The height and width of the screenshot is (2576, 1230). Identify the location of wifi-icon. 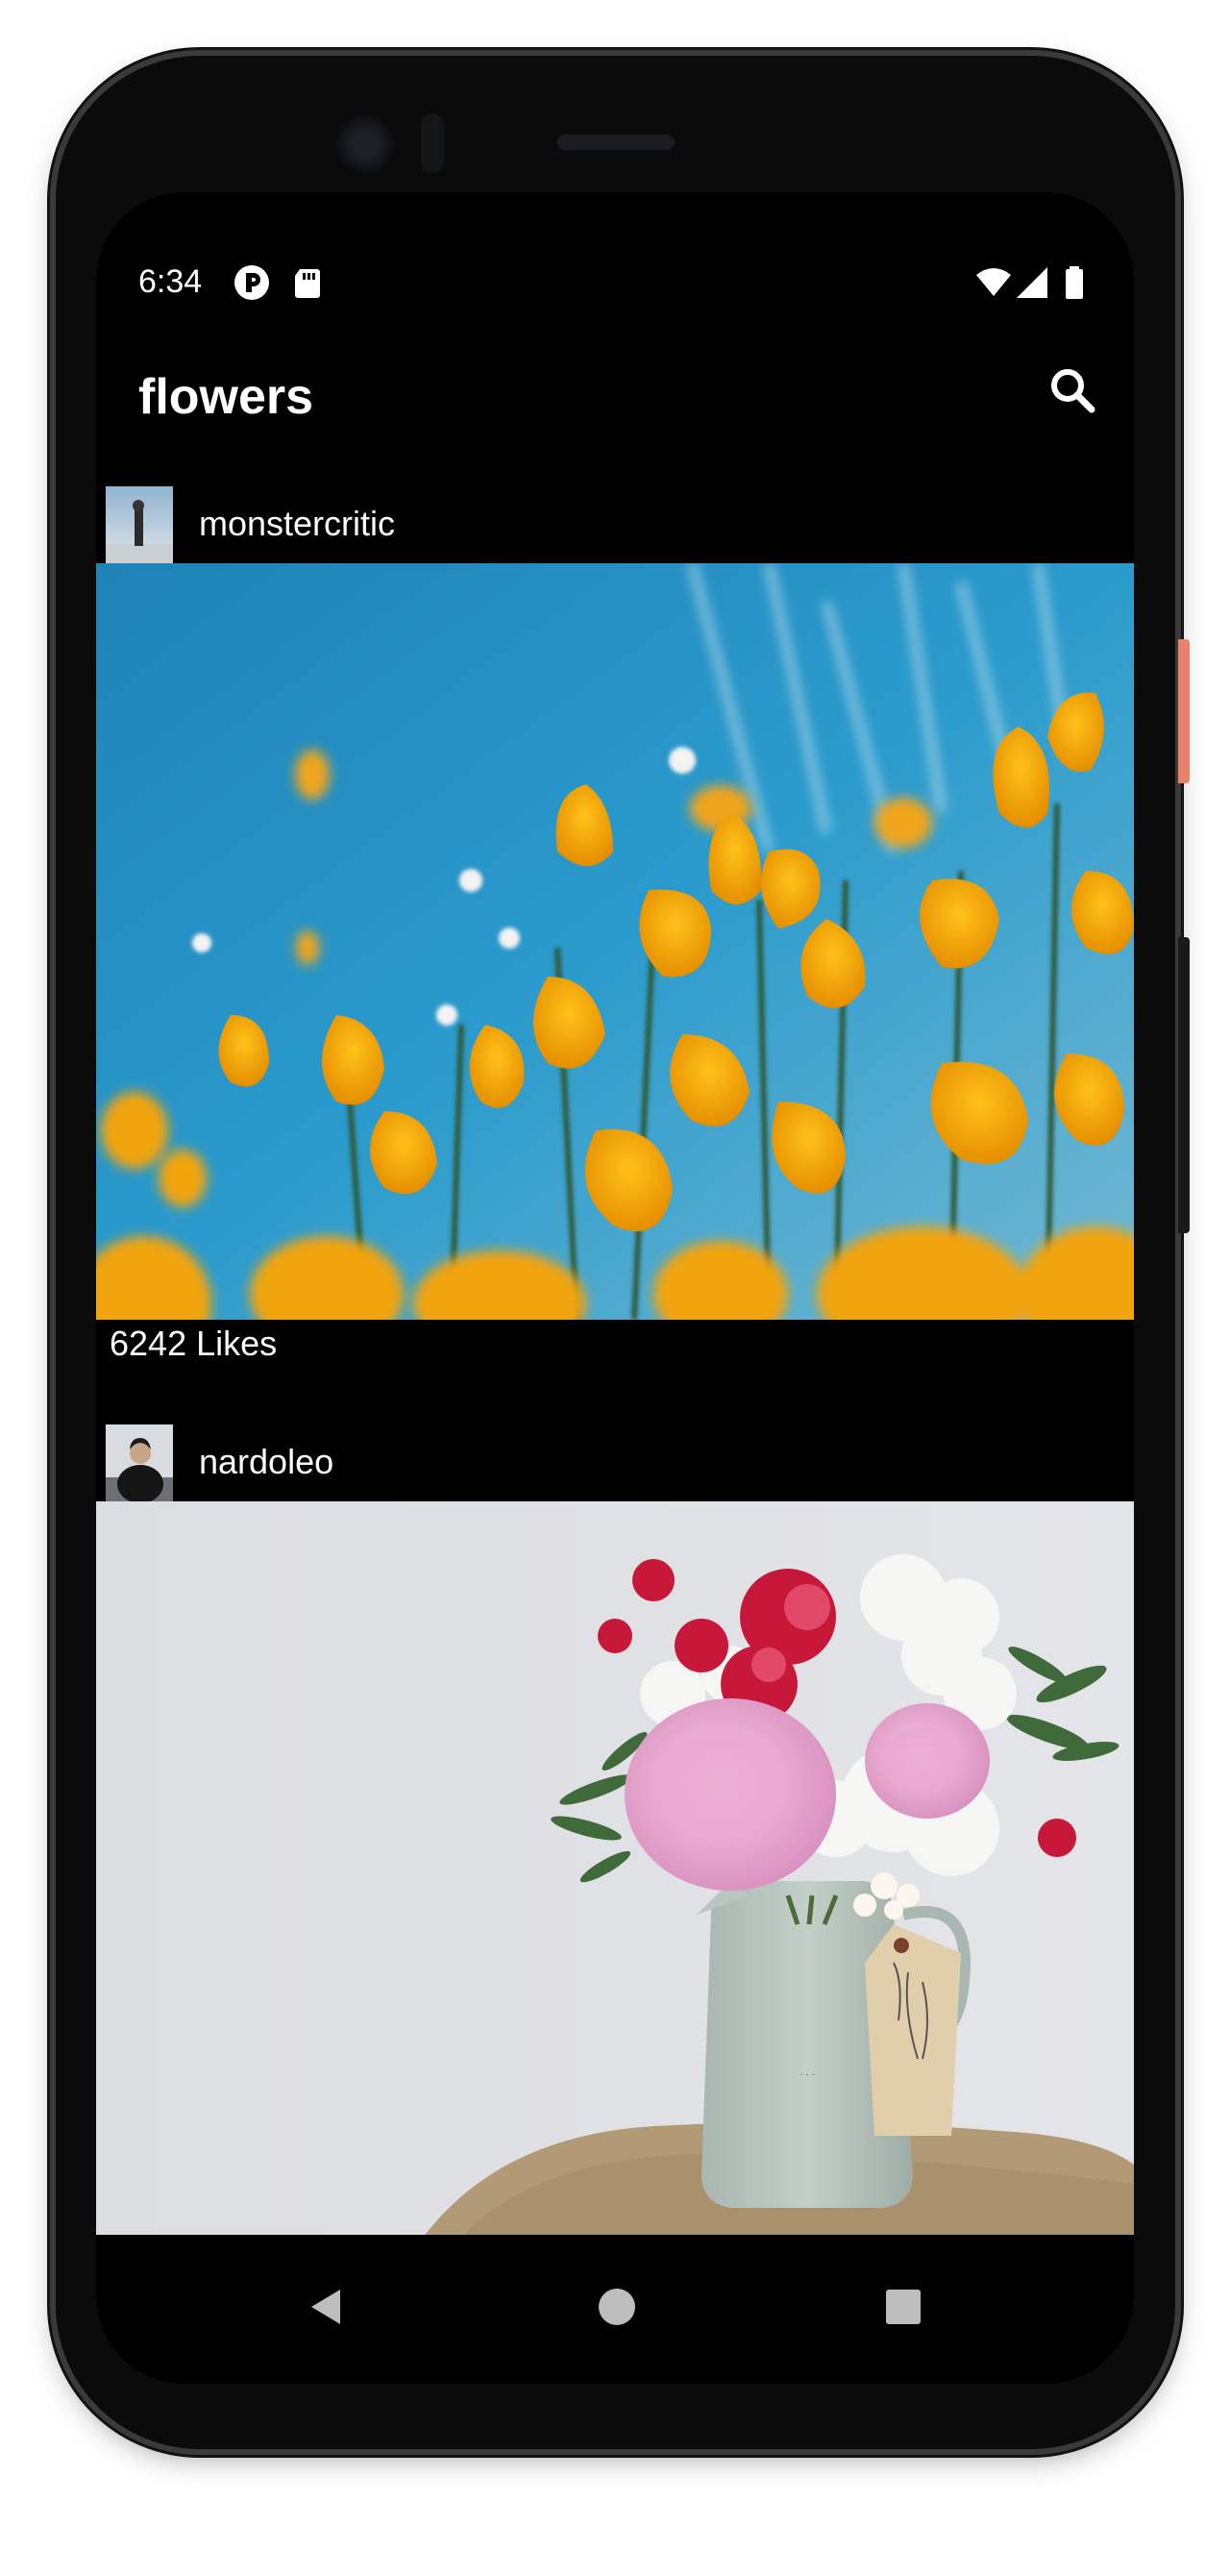
(994, 282).